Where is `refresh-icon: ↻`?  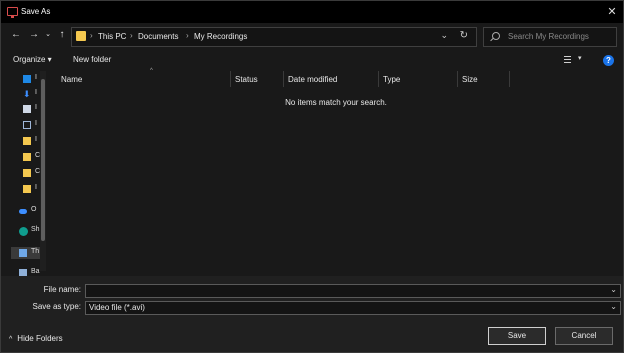 refresh-icon: ↻ is located at coordinates (464, 35).